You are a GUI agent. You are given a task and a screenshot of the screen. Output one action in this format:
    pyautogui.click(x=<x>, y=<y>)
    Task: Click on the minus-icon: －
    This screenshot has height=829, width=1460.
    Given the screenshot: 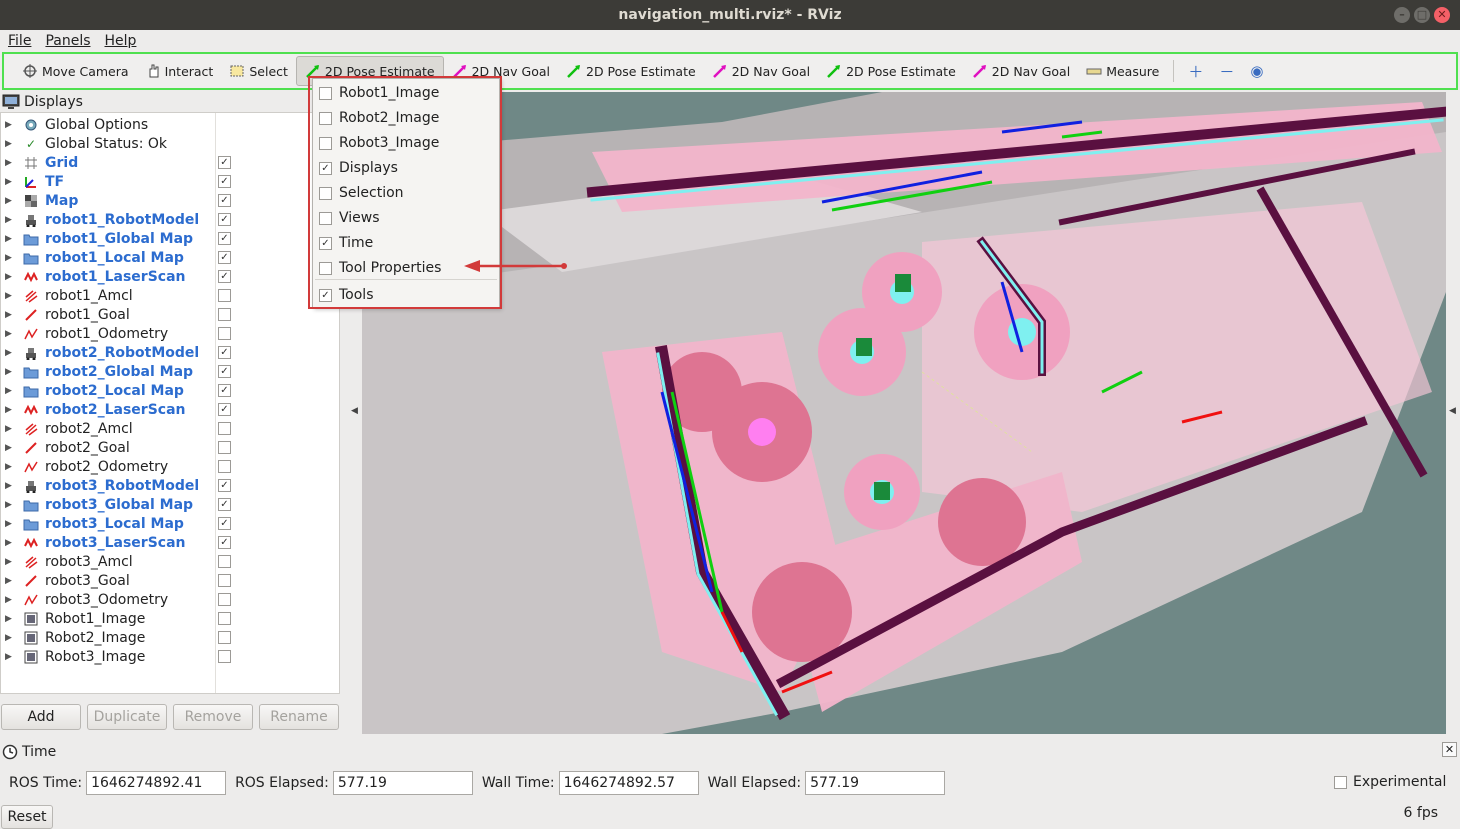 What is the action you would take?
    pyautogui.click(x=1226, y=71)
    